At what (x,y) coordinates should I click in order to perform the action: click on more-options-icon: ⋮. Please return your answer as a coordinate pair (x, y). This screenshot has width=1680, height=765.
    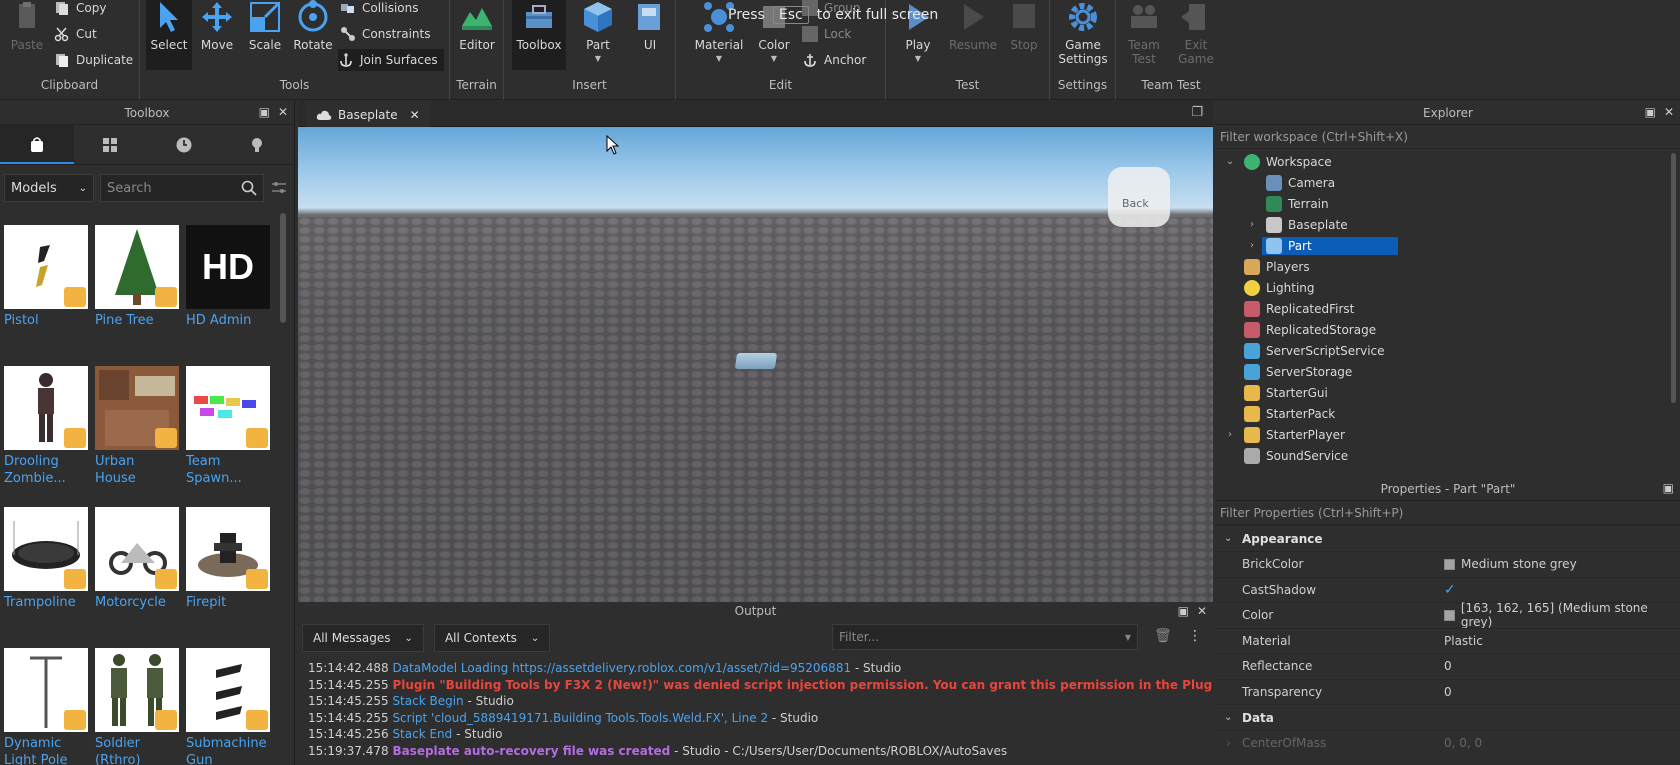
    Looking at the image, I should click on (1195, 636).